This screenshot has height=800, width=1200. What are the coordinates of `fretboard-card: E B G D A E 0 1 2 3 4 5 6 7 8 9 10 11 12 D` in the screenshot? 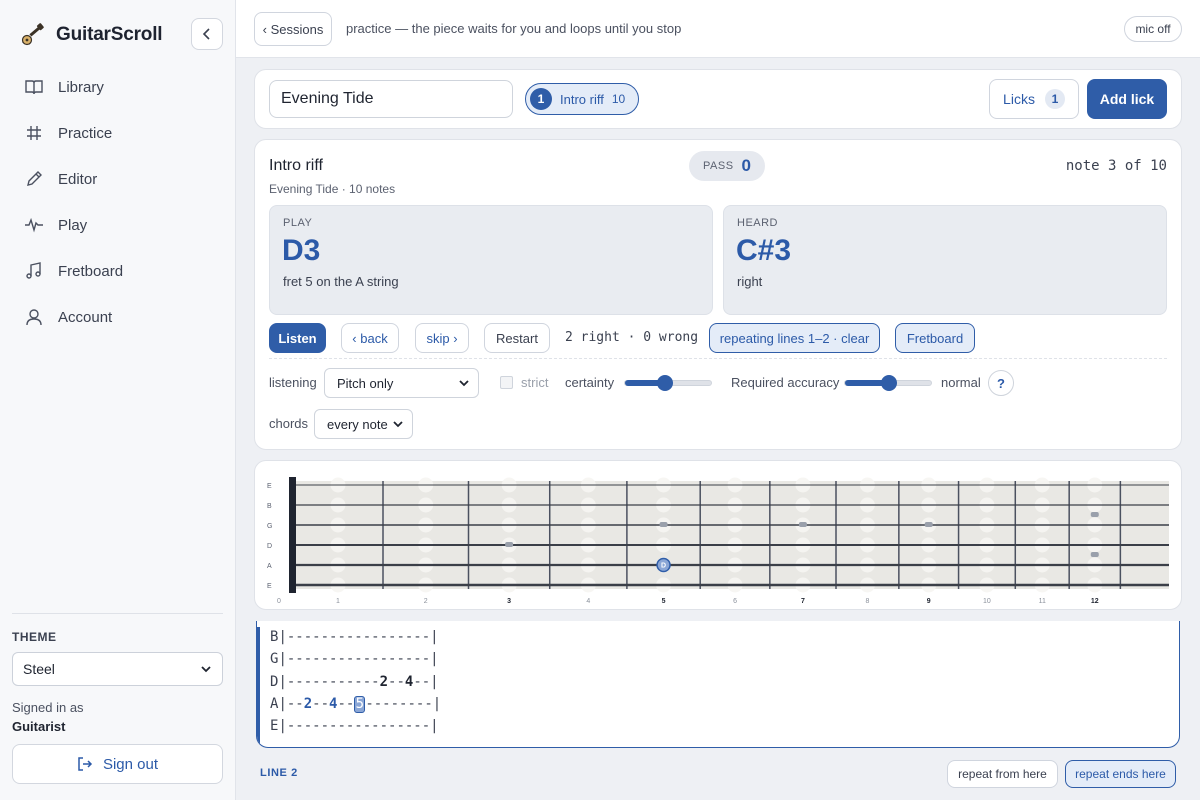 It's located at (718, 535).